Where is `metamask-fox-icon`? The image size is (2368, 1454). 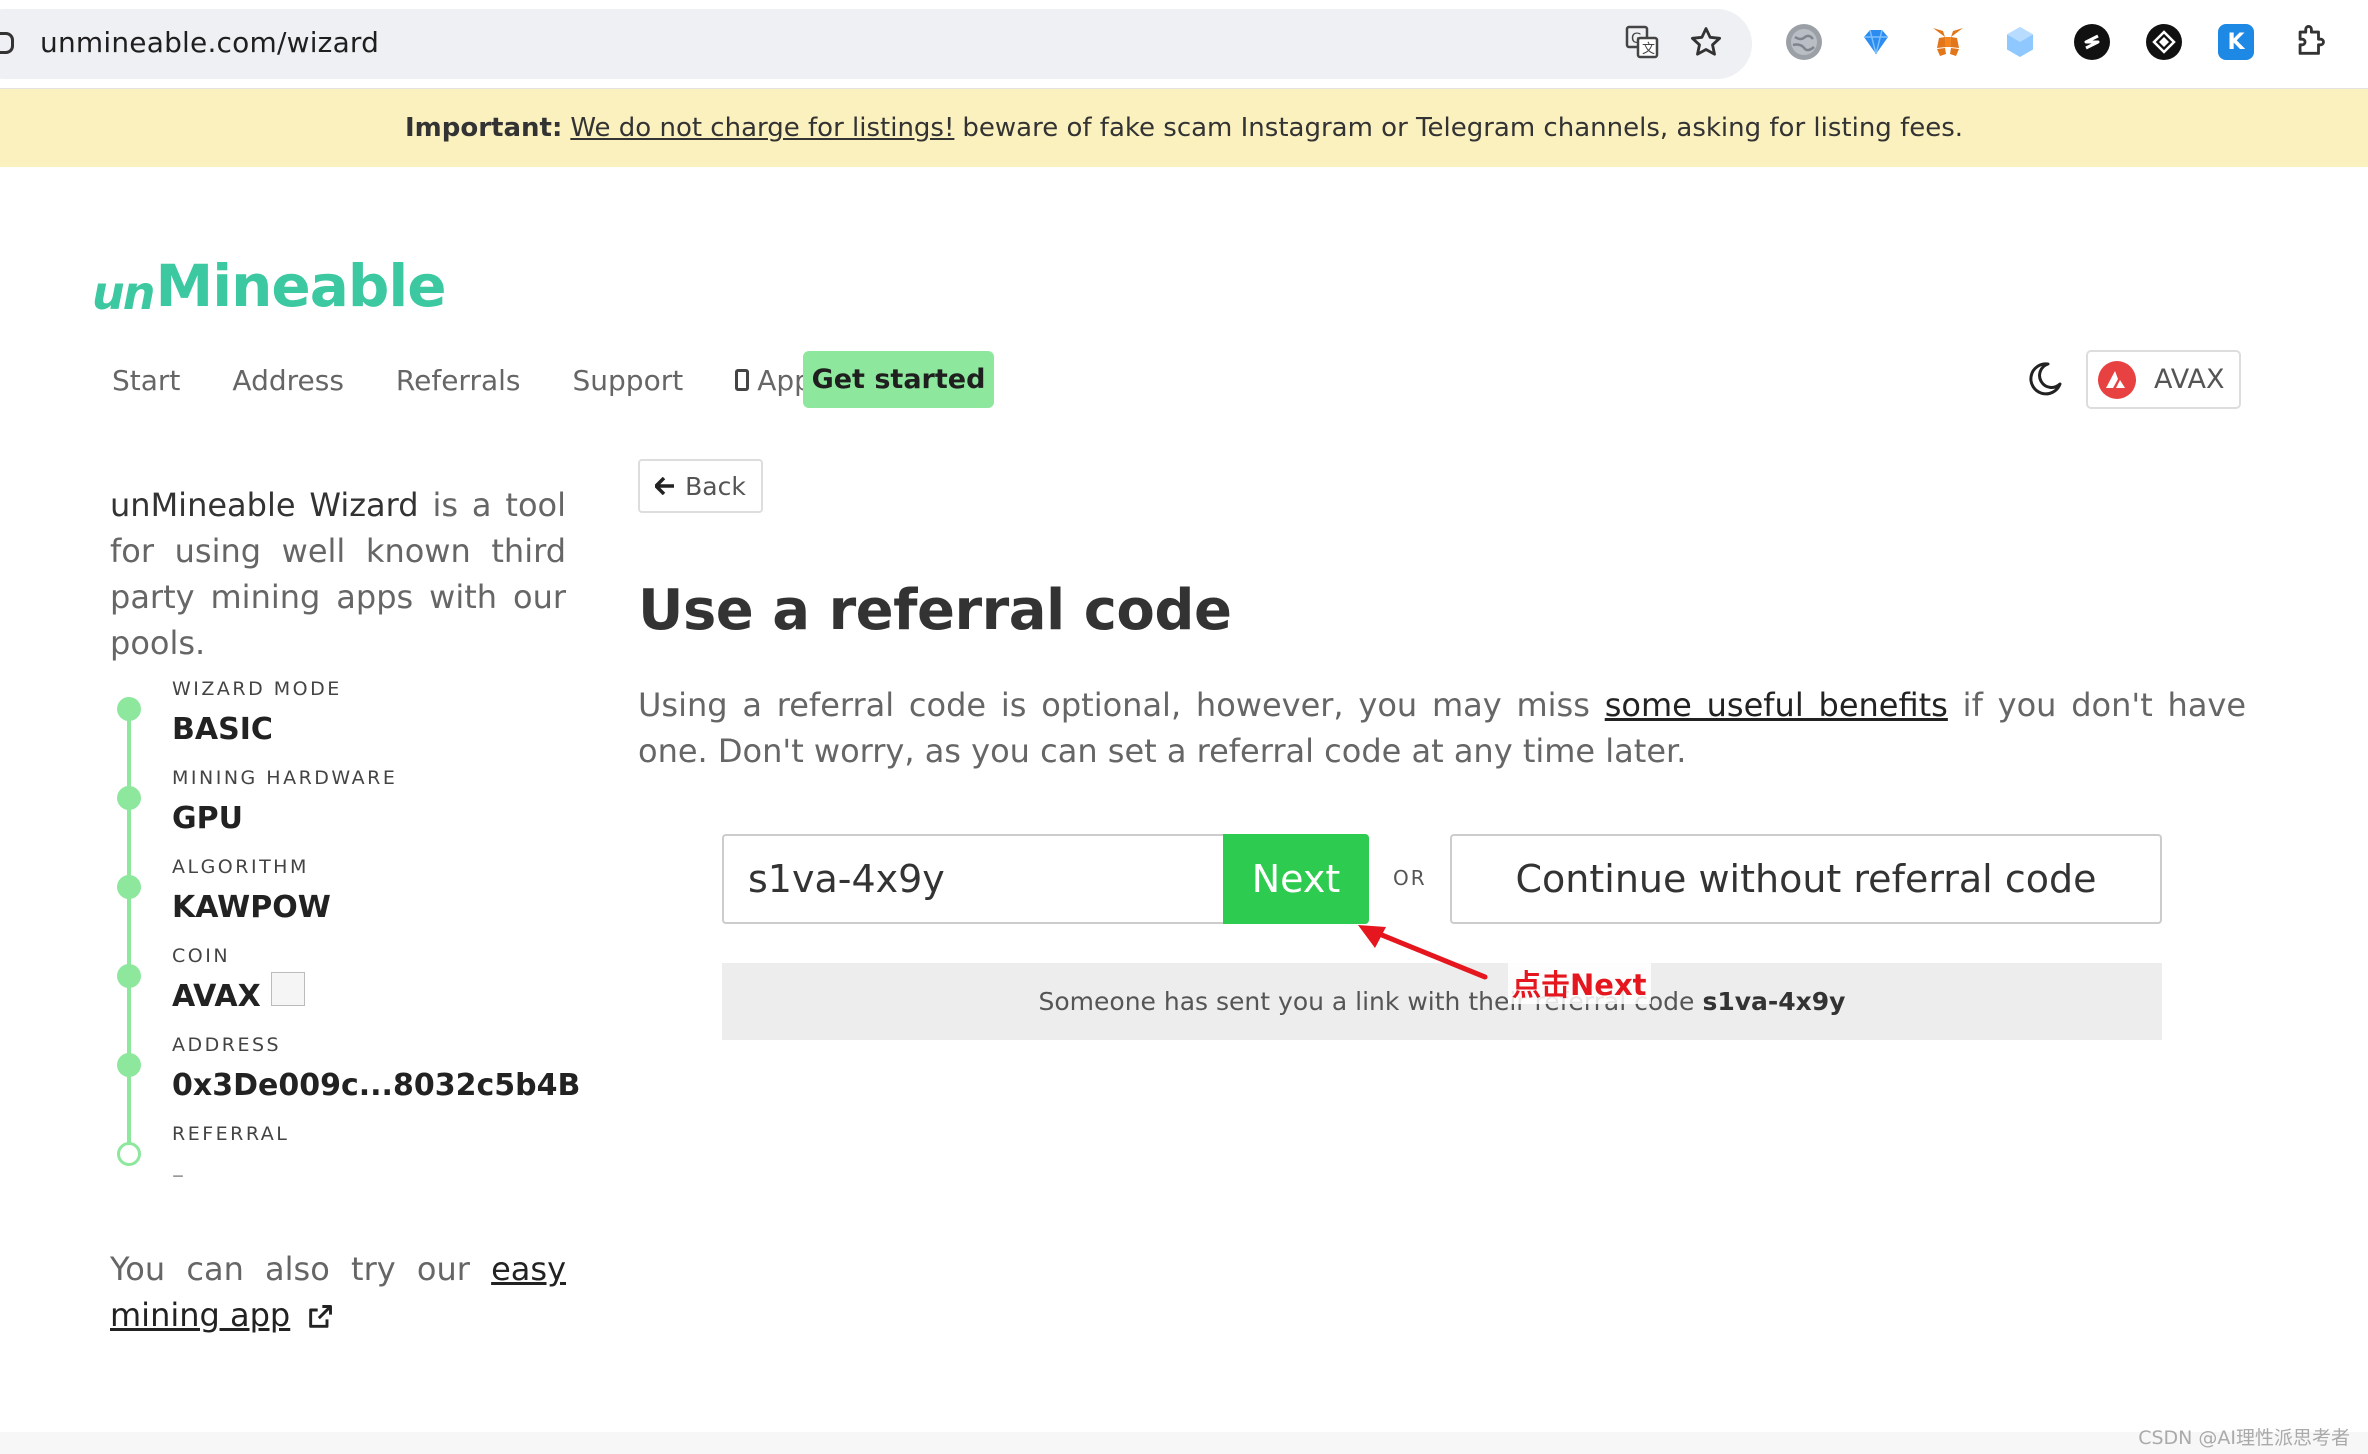 metamask-fox-icon is located at coordinates (1948, 42).